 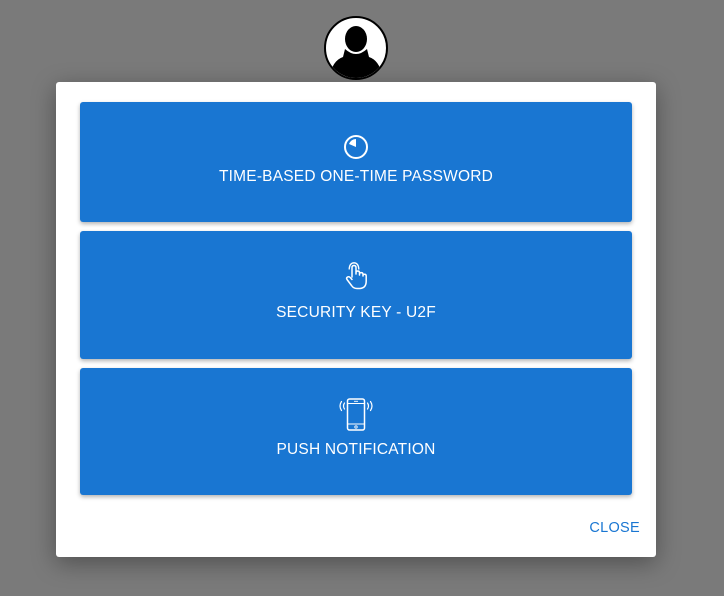 What do you see at coordinates (356, 449) in the screenshot?
I see `push-notification-method-label: PUSH NOTIFICATION` at bounding box center [356, 449].